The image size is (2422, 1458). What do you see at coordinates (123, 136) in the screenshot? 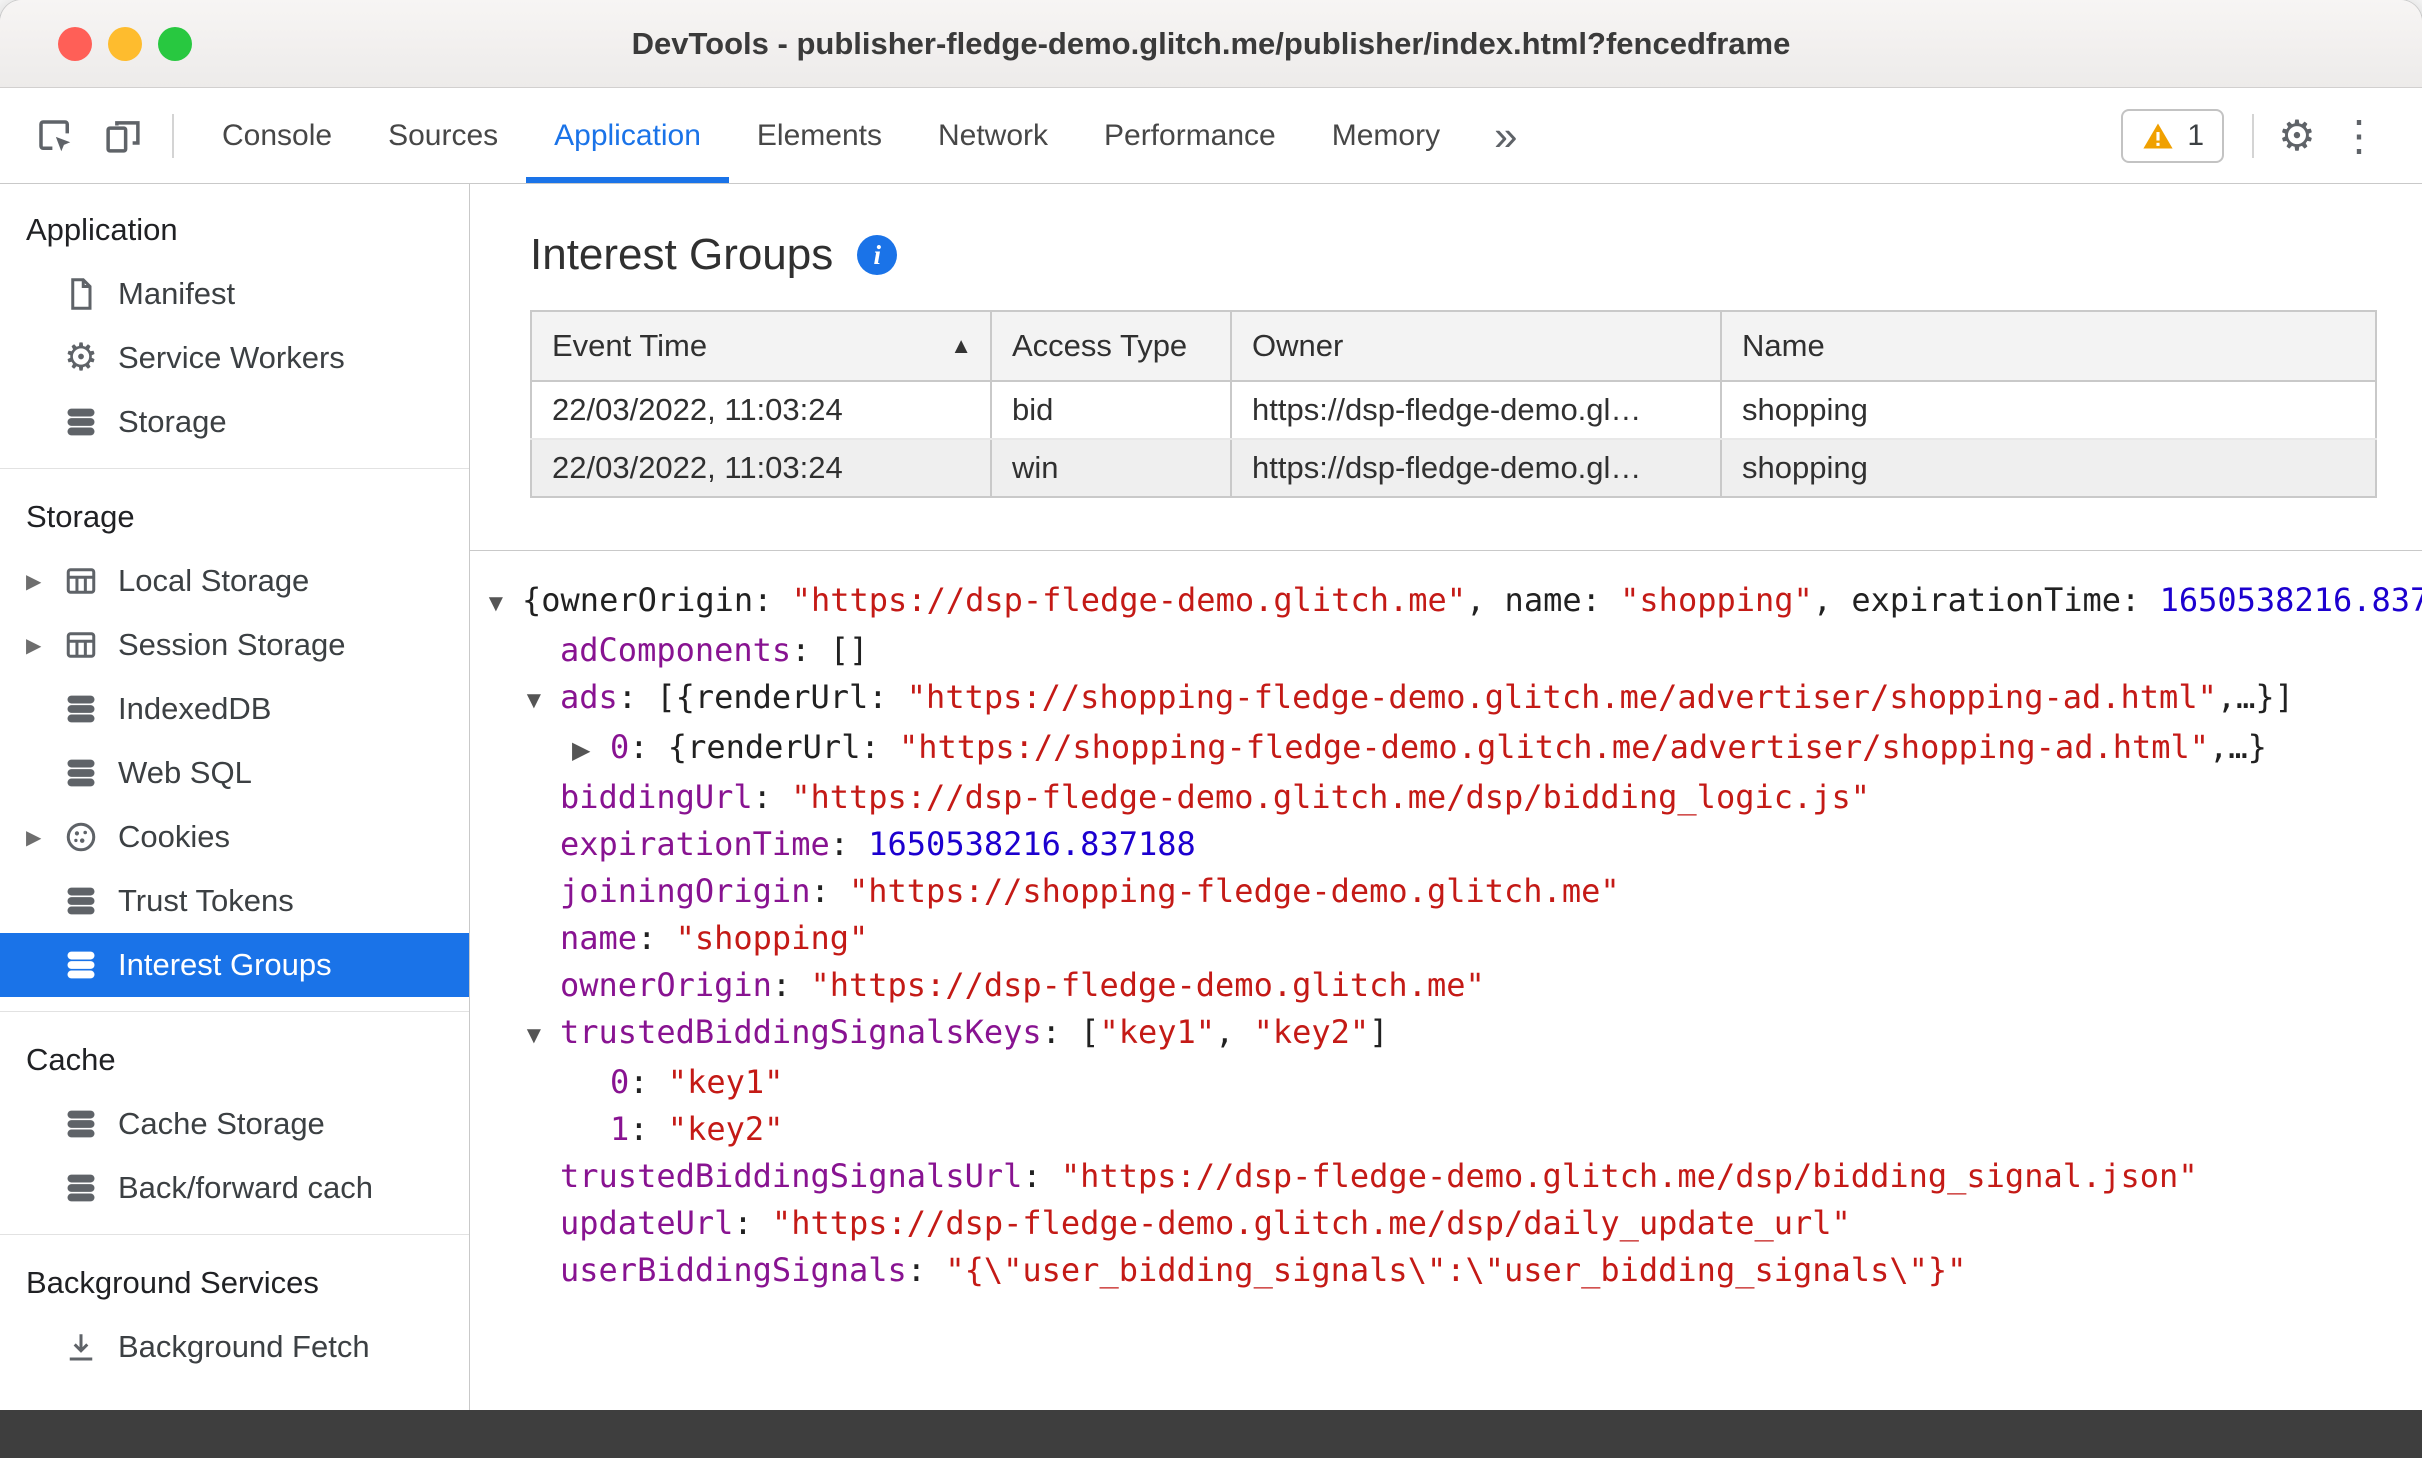
I see `device-toolbar-button` at bounding box center [123, 136].